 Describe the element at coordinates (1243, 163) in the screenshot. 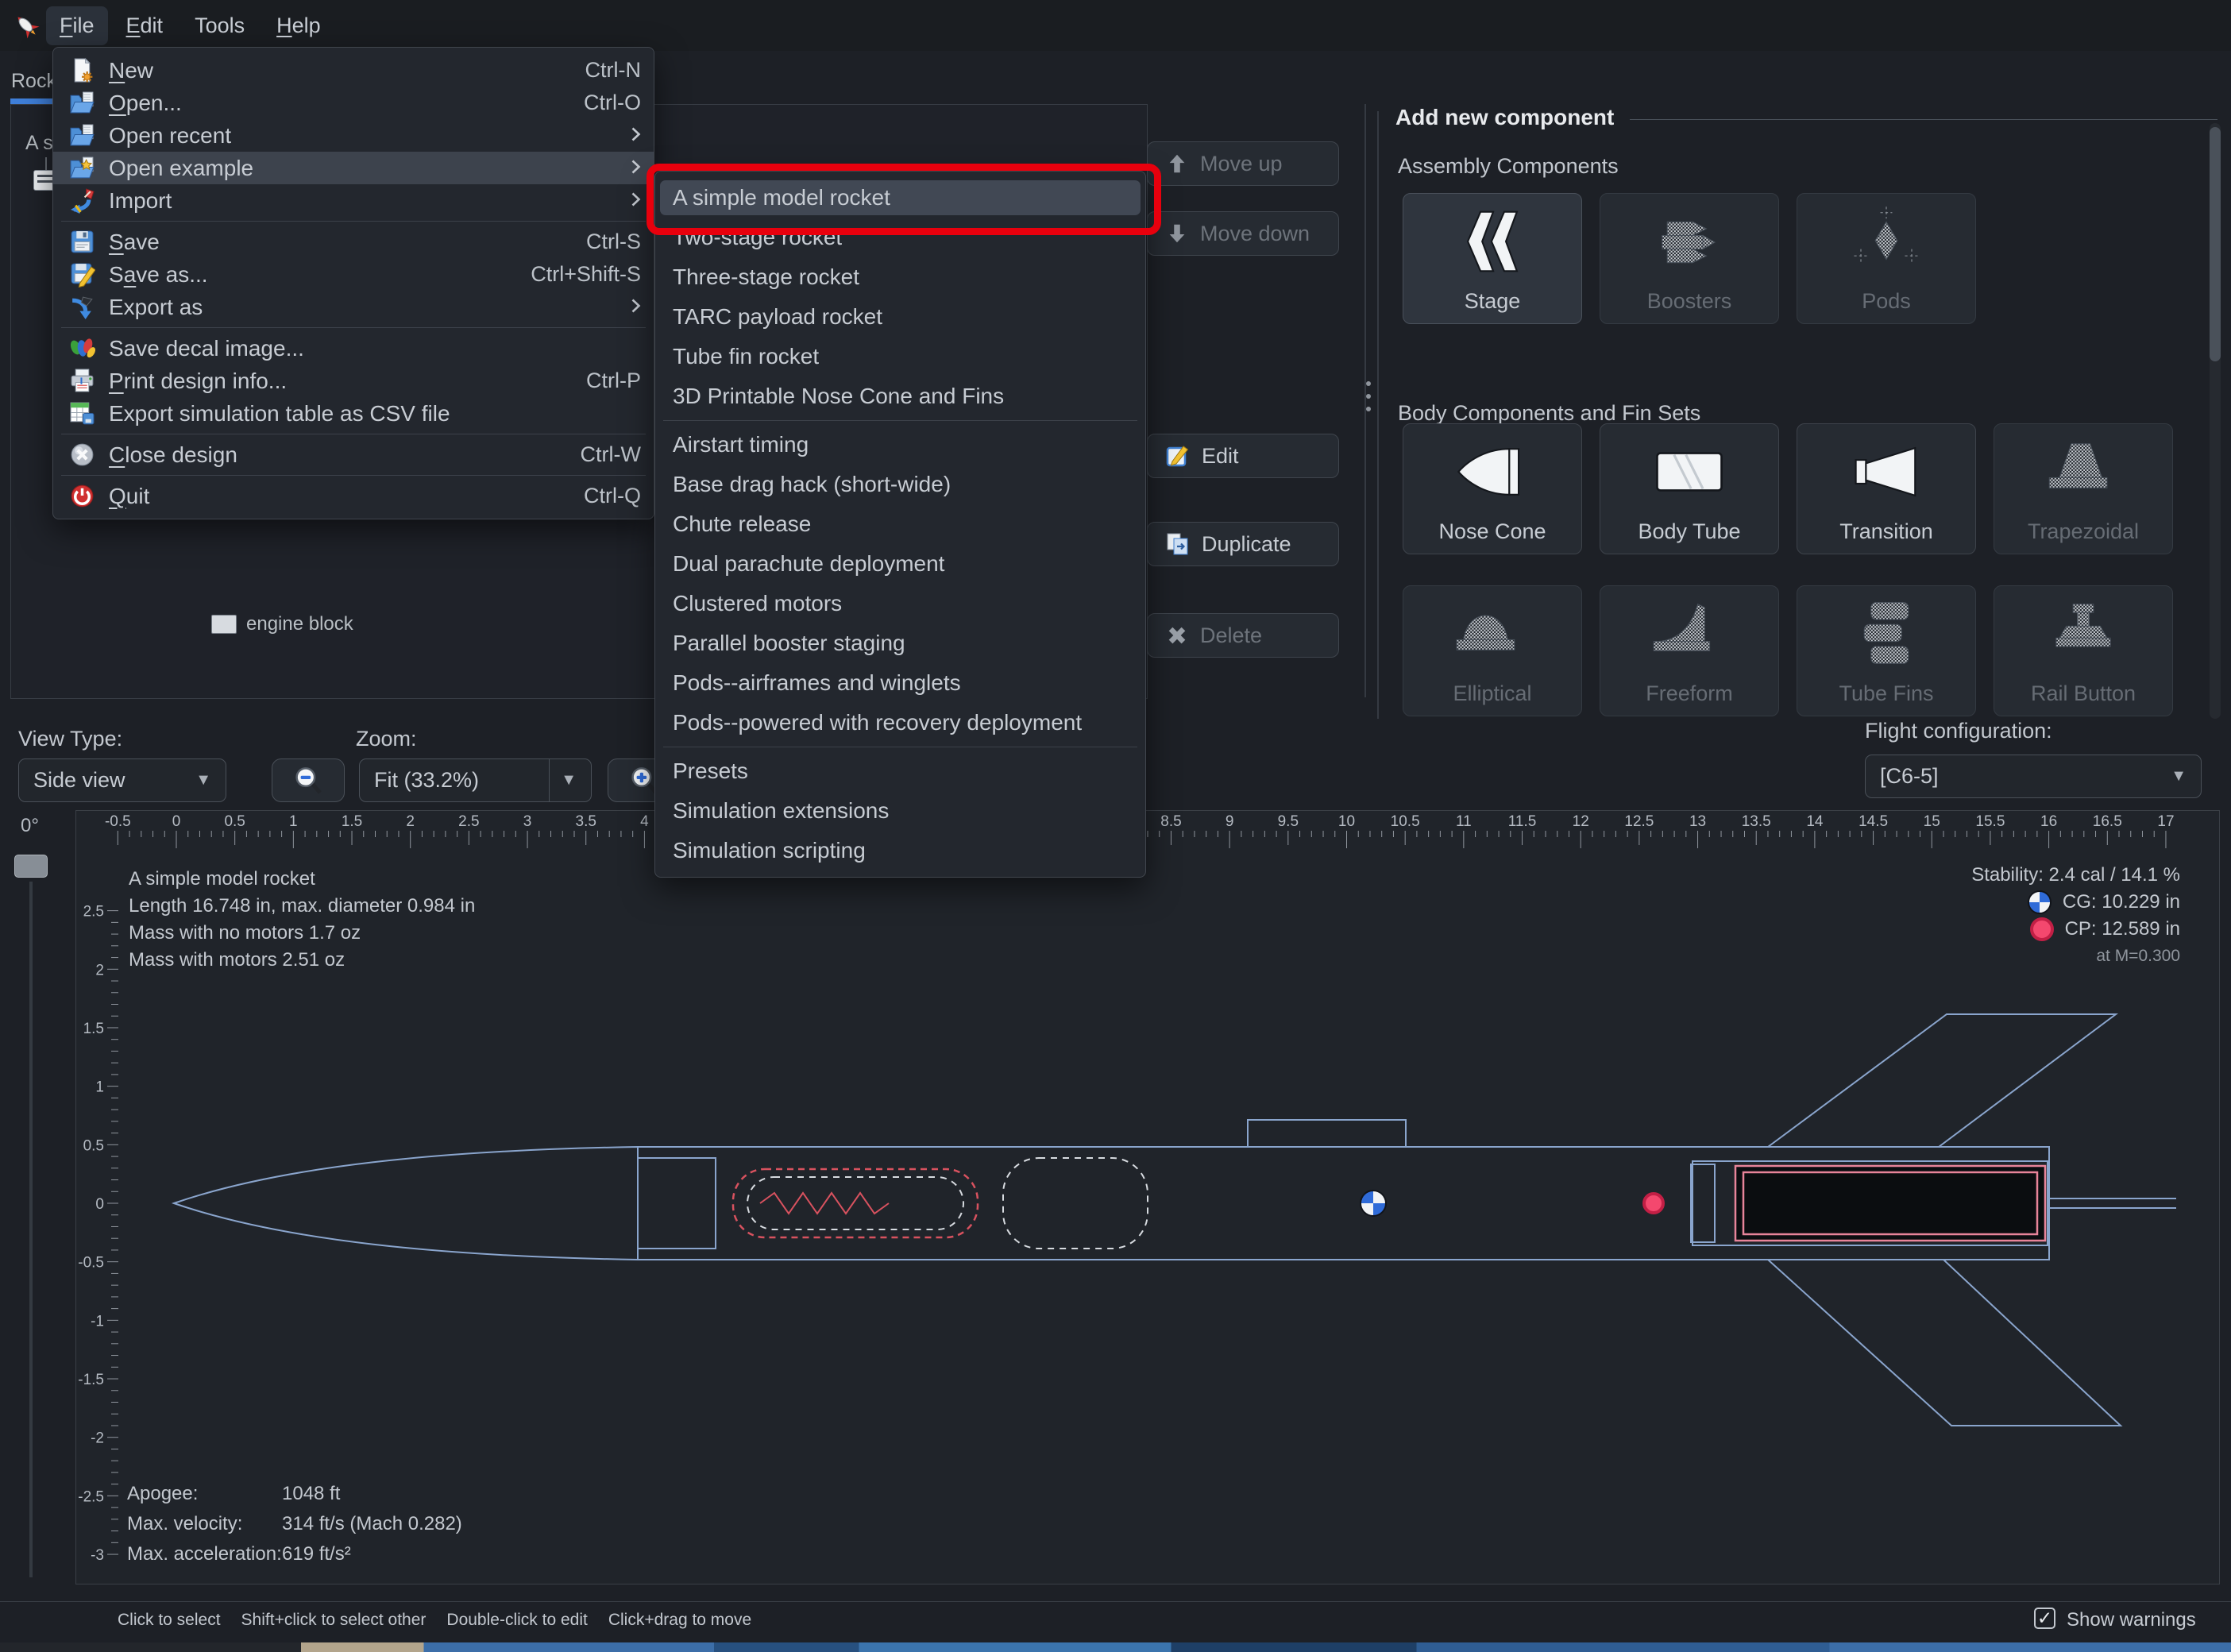

I see `move-up-button: Move up` at that location.